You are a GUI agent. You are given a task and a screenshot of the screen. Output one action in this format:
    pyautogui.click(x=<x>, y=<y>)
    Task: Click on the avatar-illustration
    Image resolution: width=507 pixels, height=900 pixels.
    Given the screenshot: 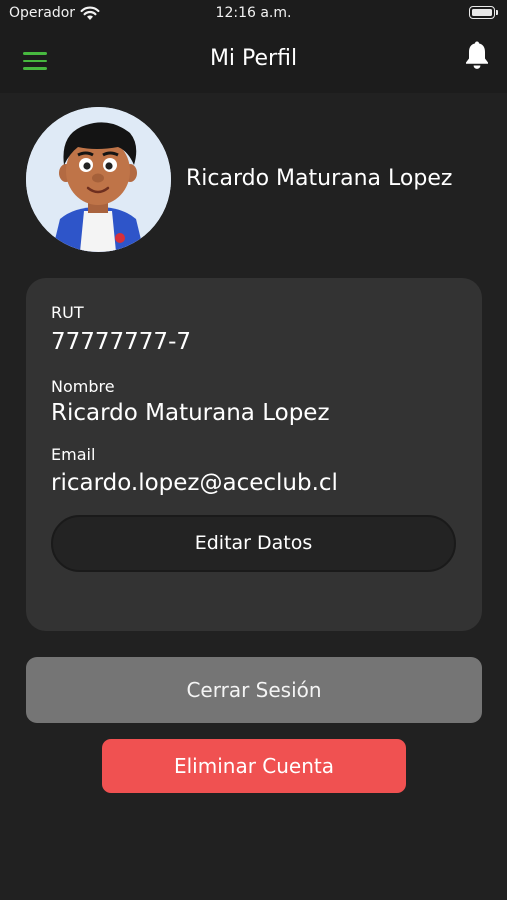 What is the action you would take?
    pyautogui.click(x=98, y=179)
    